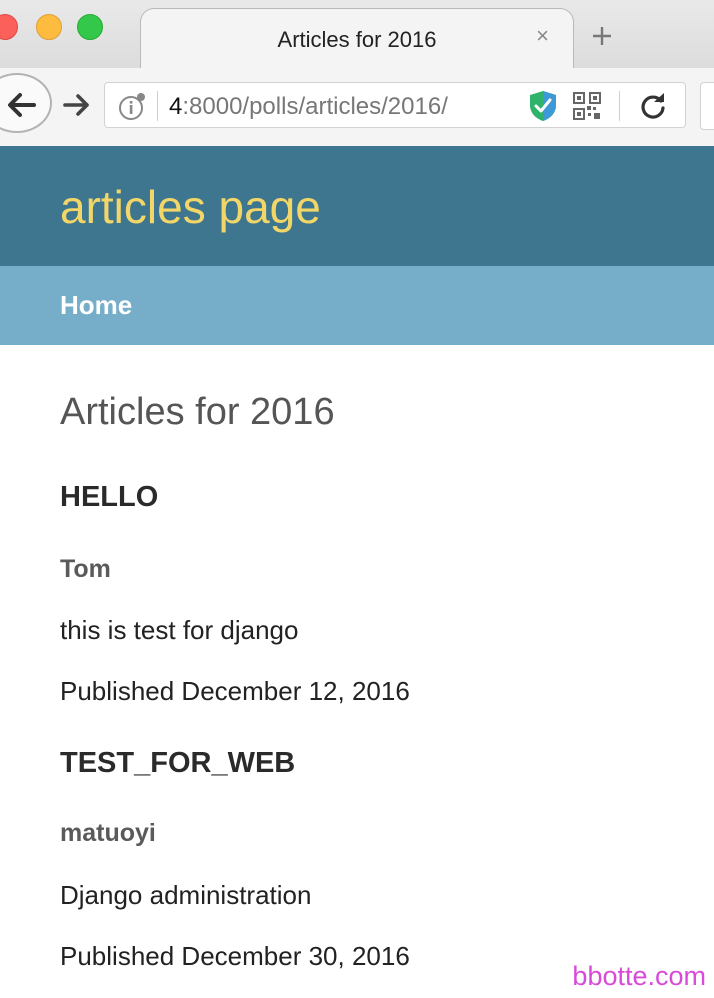 This screenshot has height=998, width=714. Describe the element at coordinates (178, 763) in the screenshot. I see `article-title: TEST_FOR_WEB` at that location.